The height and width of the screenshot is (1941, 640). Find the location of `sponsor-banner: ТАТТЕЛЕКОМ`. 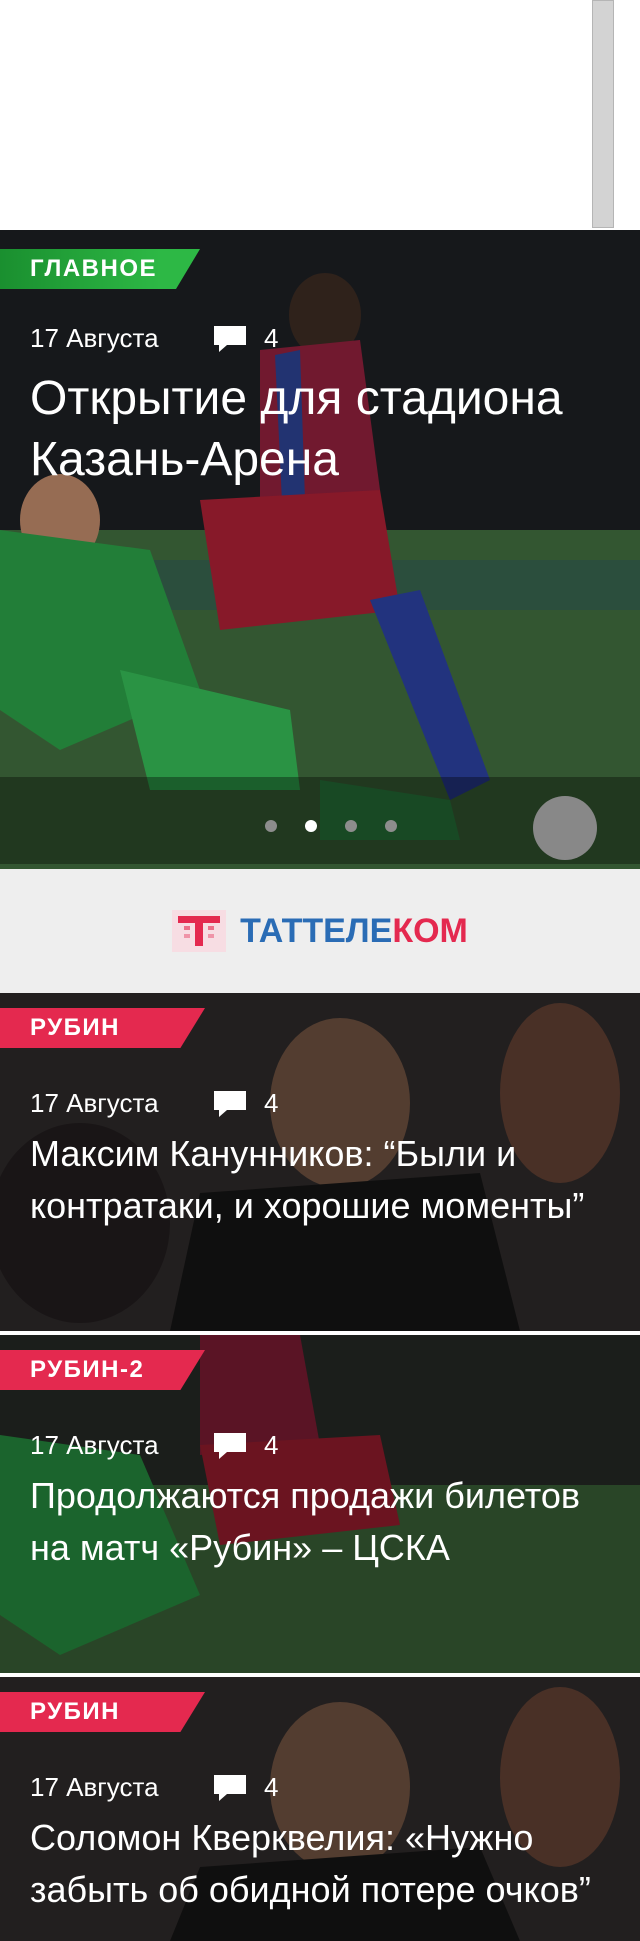

sponsor-banner: ТАТТЕЛЕКОМ is located at coordinates (320, 931).